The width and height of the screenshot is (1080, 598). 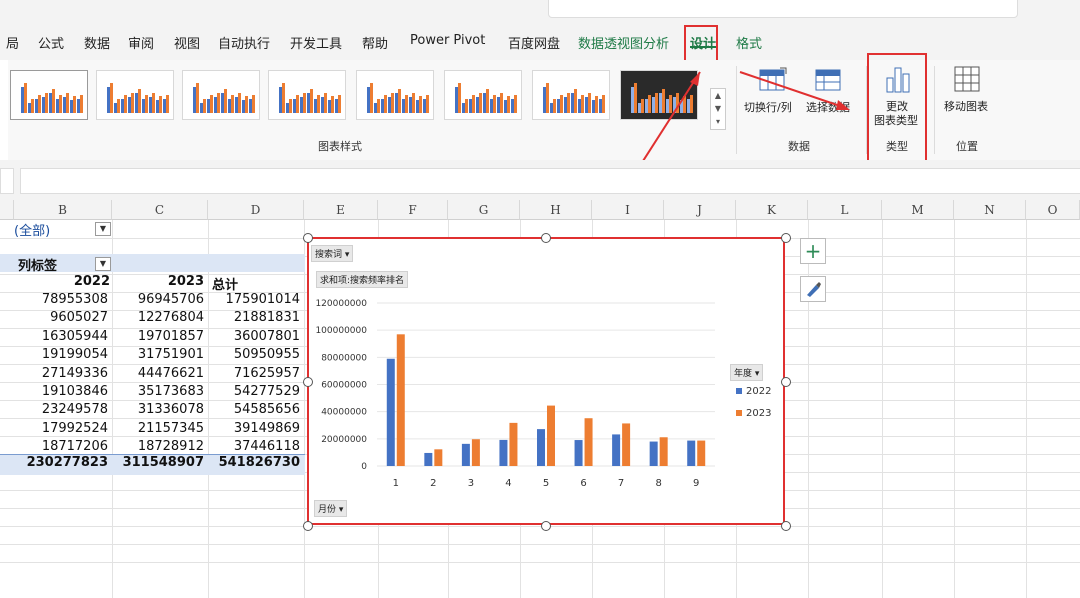 I want to click on tab-10: 数据透视图分析, so click(x=623, y=42).